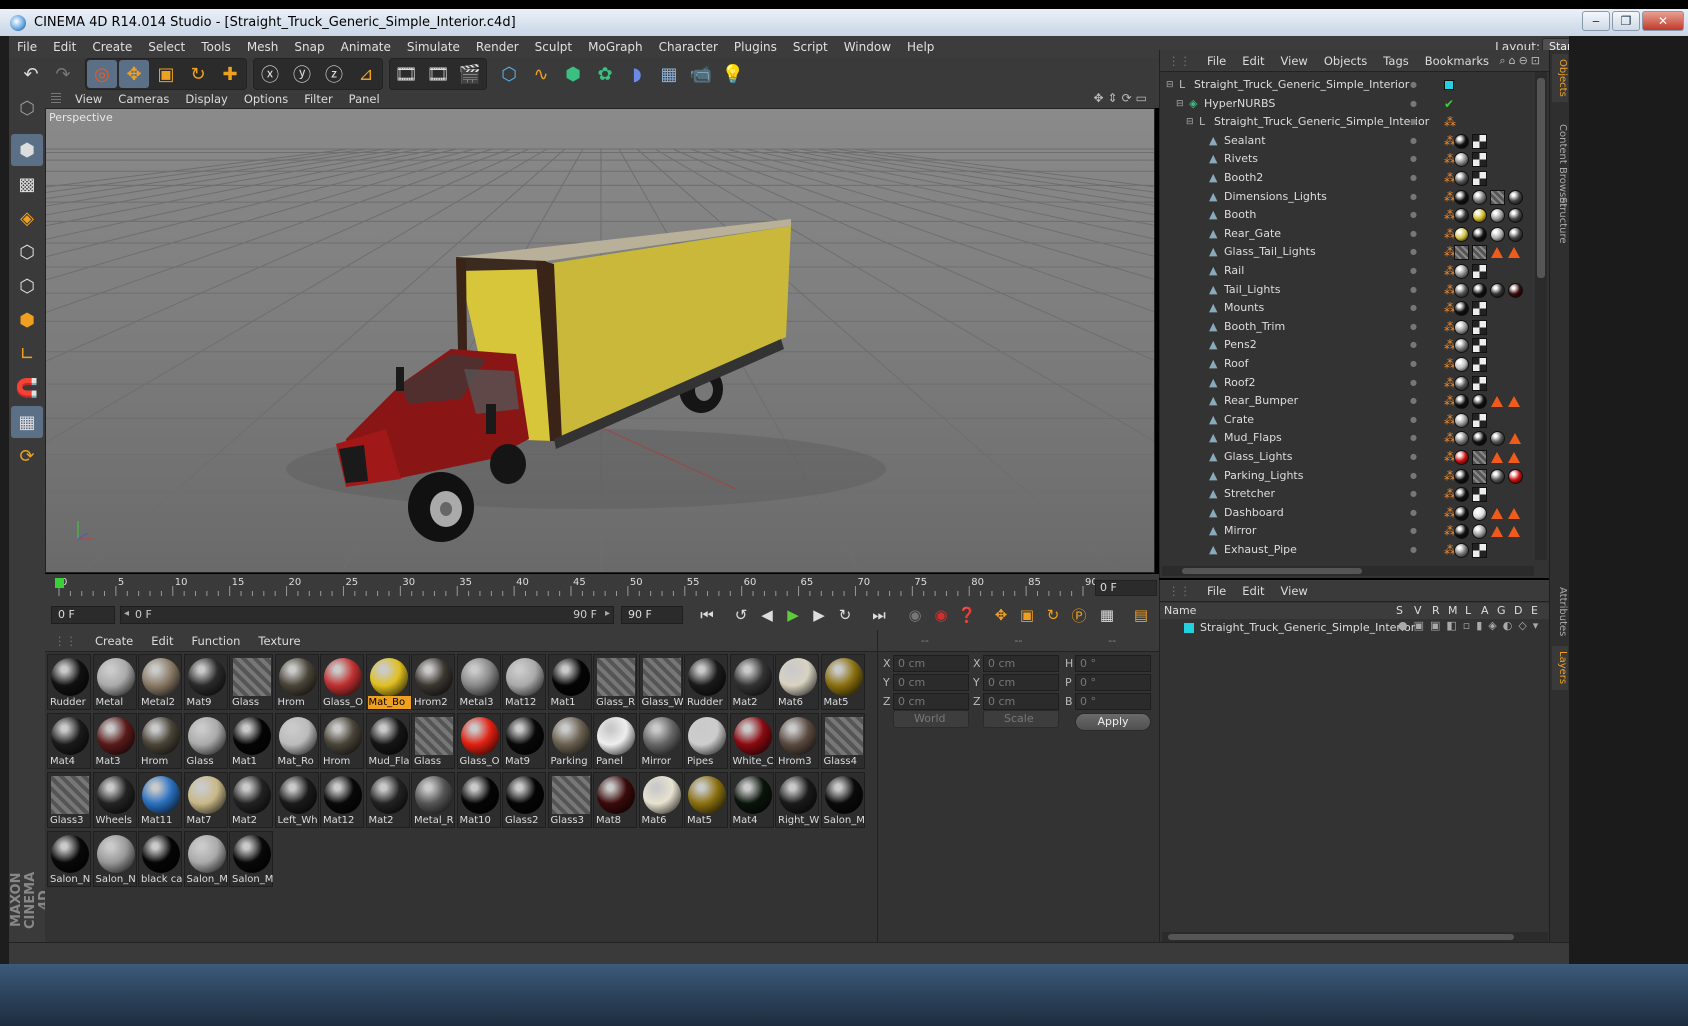  I want to click on next-frame-icon: ▶, so click(819, 615).